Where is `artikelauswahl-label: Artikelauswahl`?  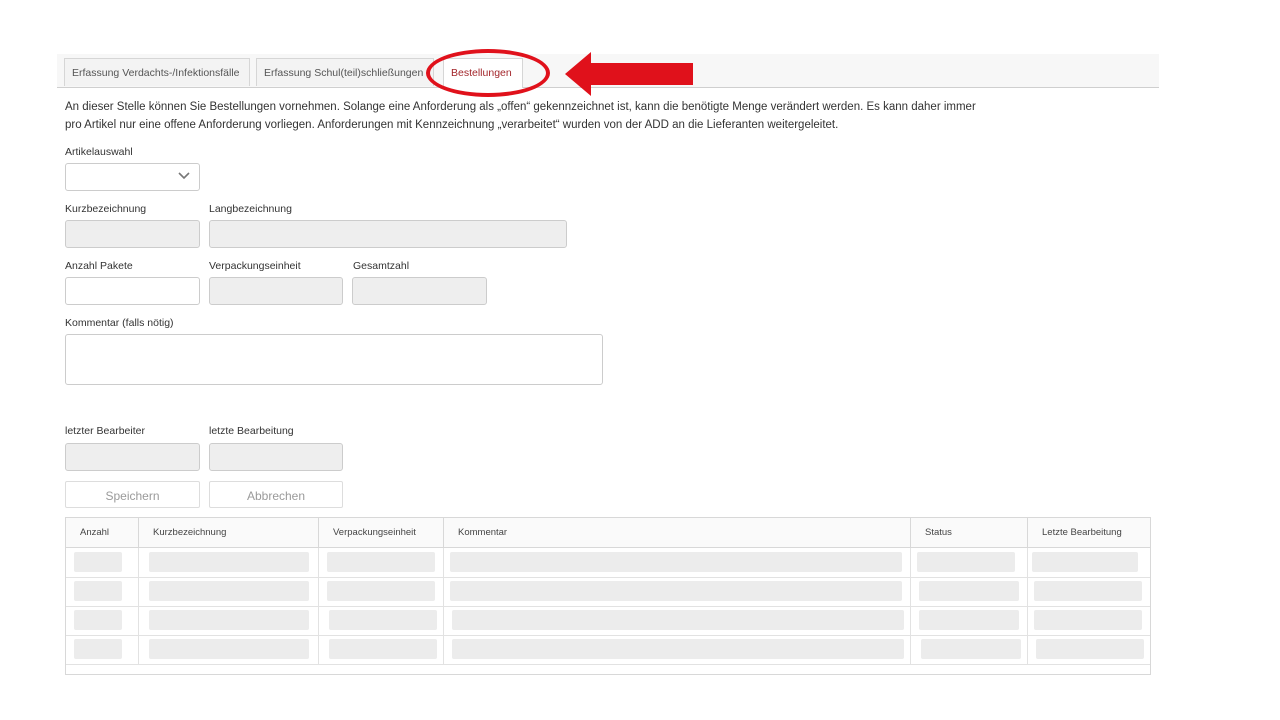 artikelauswahl-label: Artikelauswahl is located at coordinates (99, 152).